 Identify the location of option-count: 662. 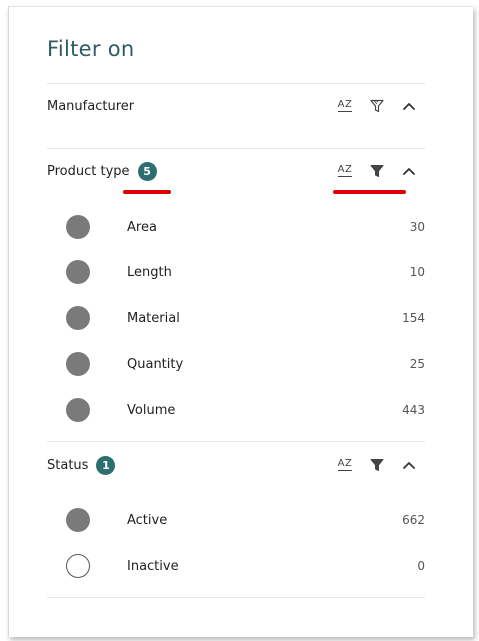
(413, 520).